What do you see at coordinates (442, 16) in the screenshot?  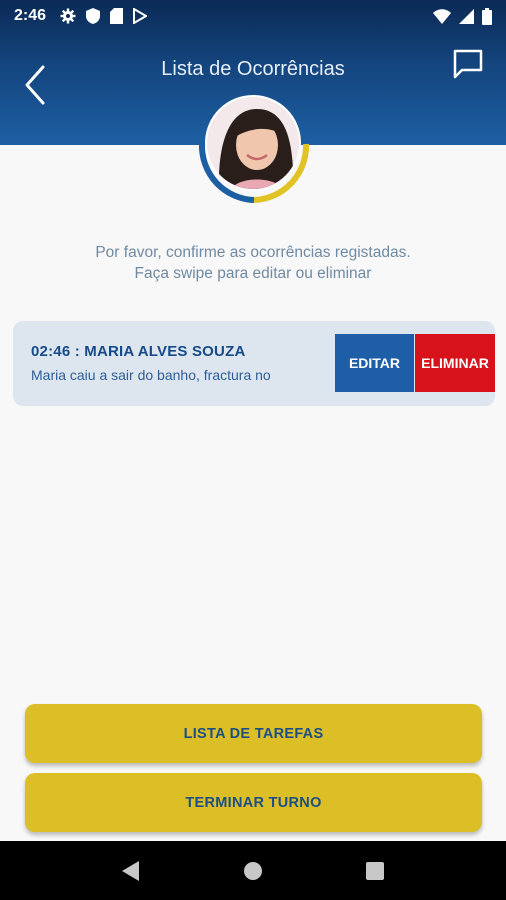 I see `wifi-icon` at bounding box center [442, 16].